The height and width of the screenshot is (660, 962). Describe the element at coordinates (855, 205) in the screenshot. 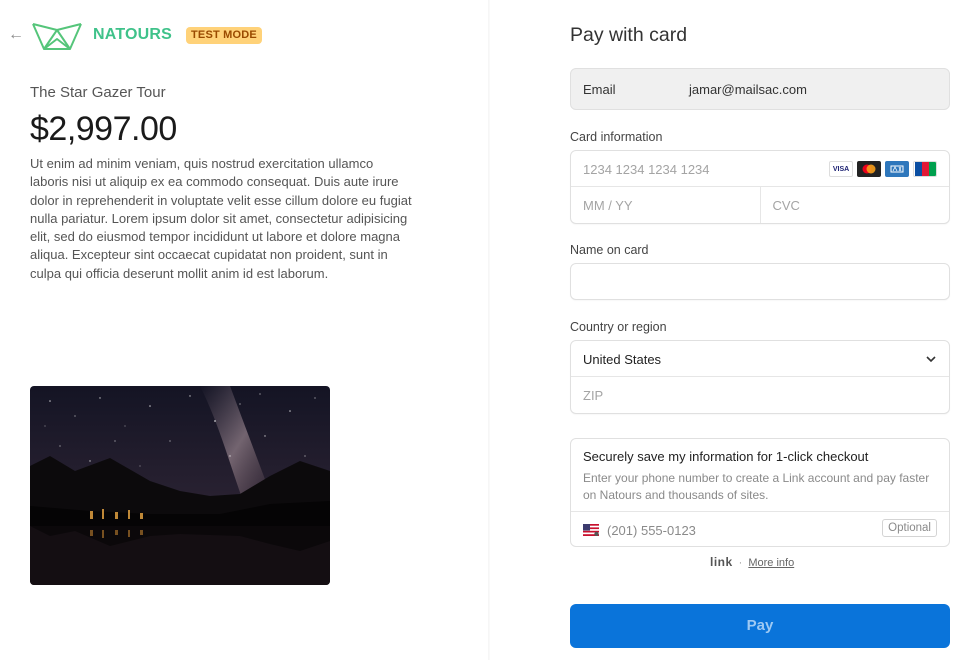

I see `cvc-input: CVC` at that location.